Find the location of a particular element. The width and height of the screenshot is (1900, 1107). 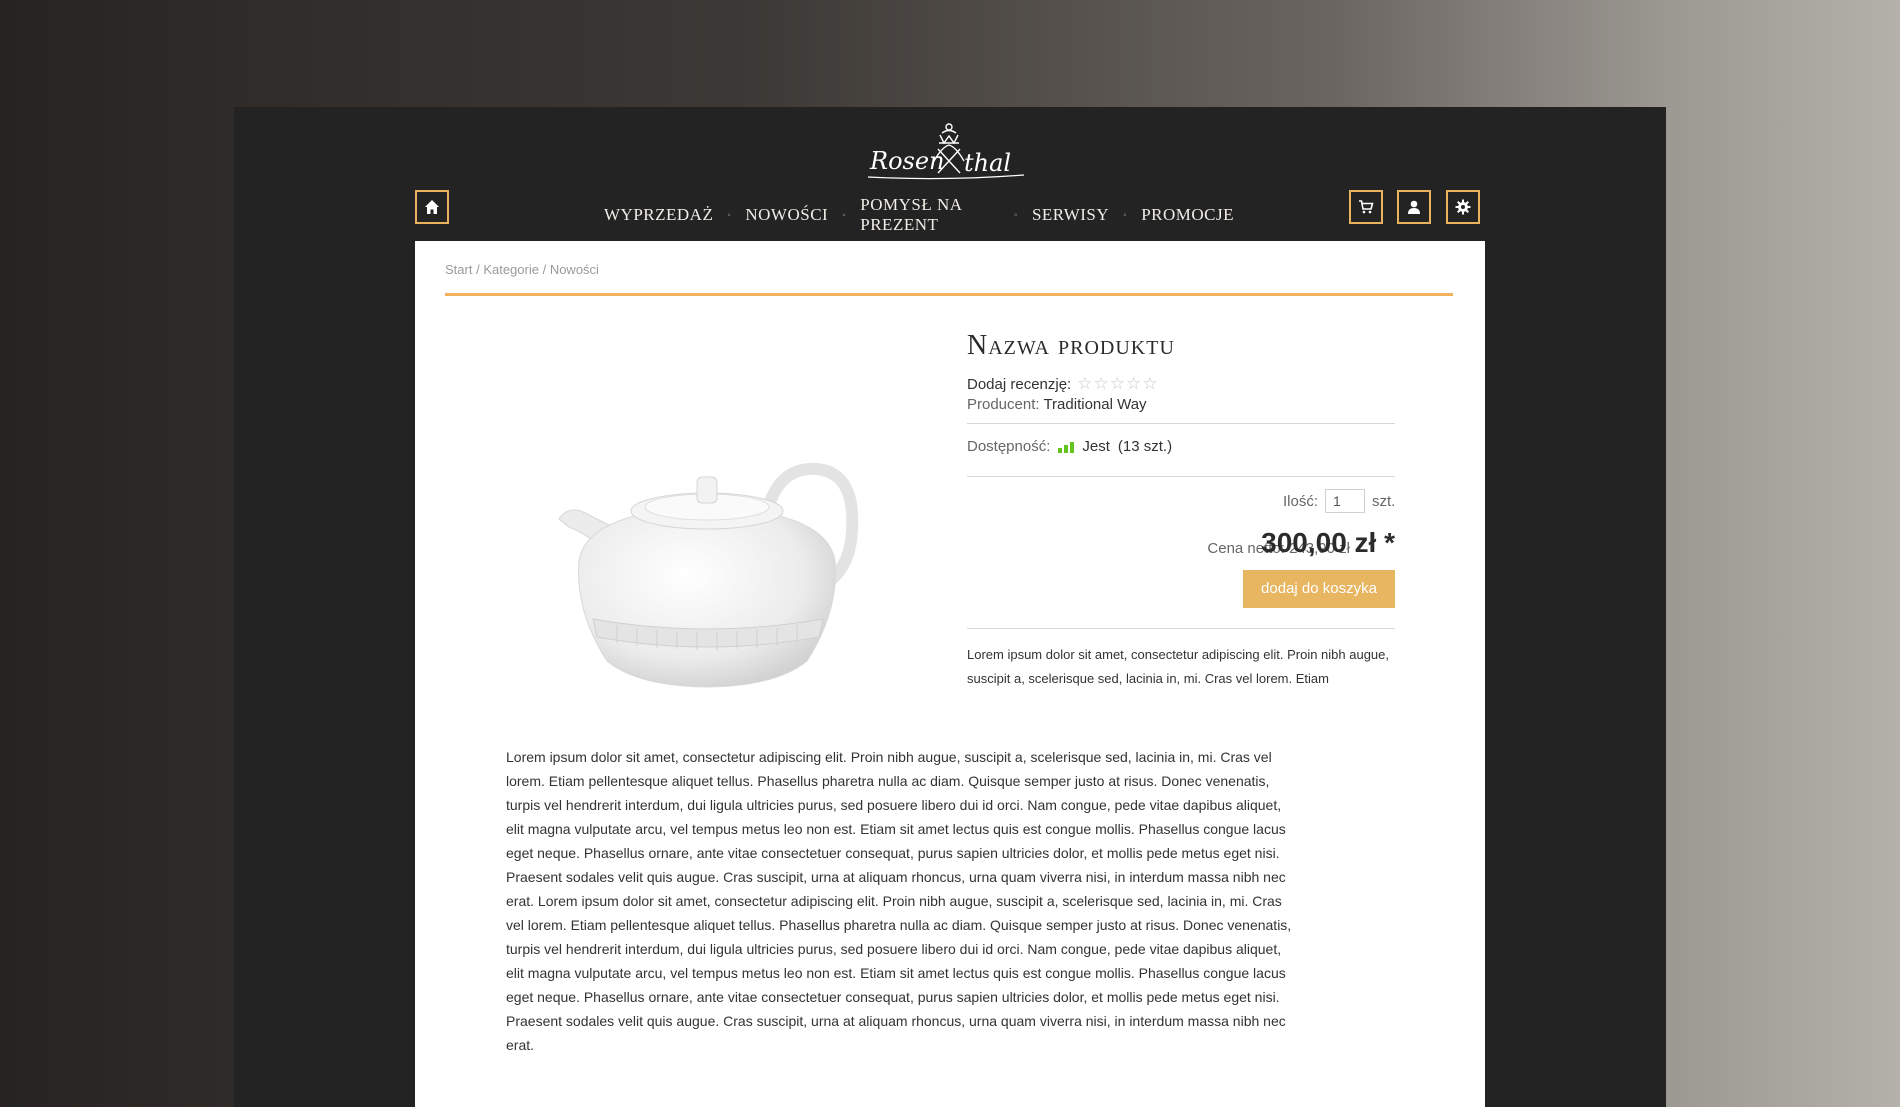

breadcrumb: Start / Kategorie / Nowości is located at coordinates (522, 269).